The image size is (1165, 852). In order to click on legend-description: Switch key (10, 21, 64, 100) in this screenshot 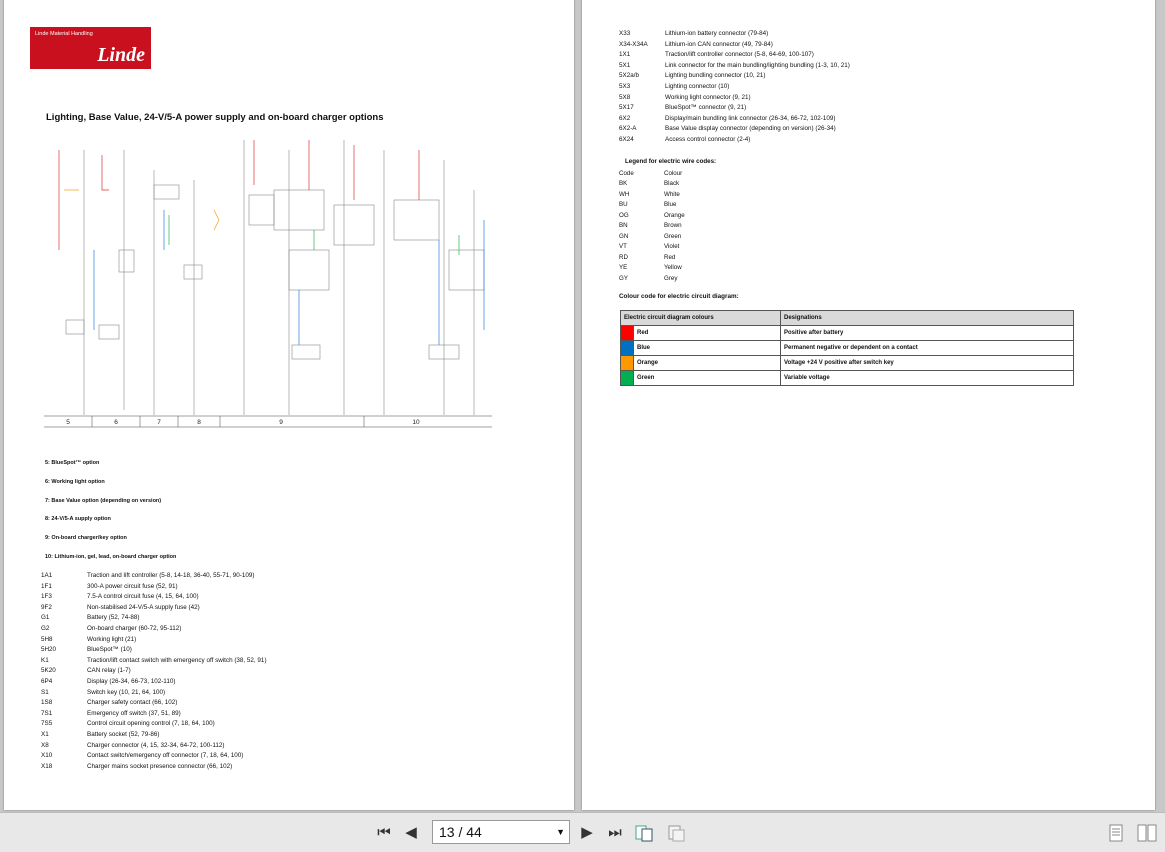, I will do `click(126, 692)`.